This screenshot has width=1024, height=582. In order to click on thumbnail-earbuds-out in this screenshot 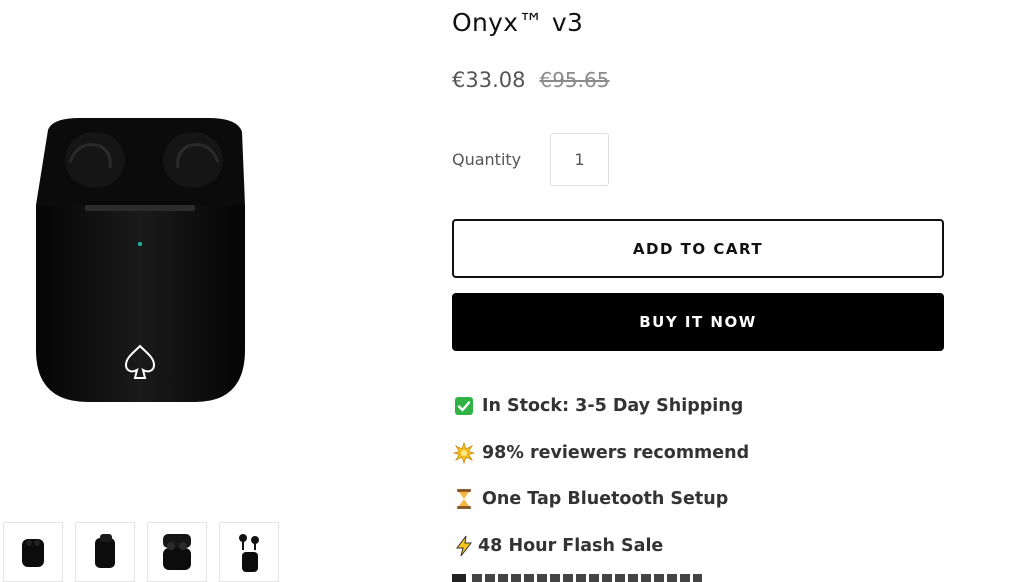, I will do `click(249, 552)`.